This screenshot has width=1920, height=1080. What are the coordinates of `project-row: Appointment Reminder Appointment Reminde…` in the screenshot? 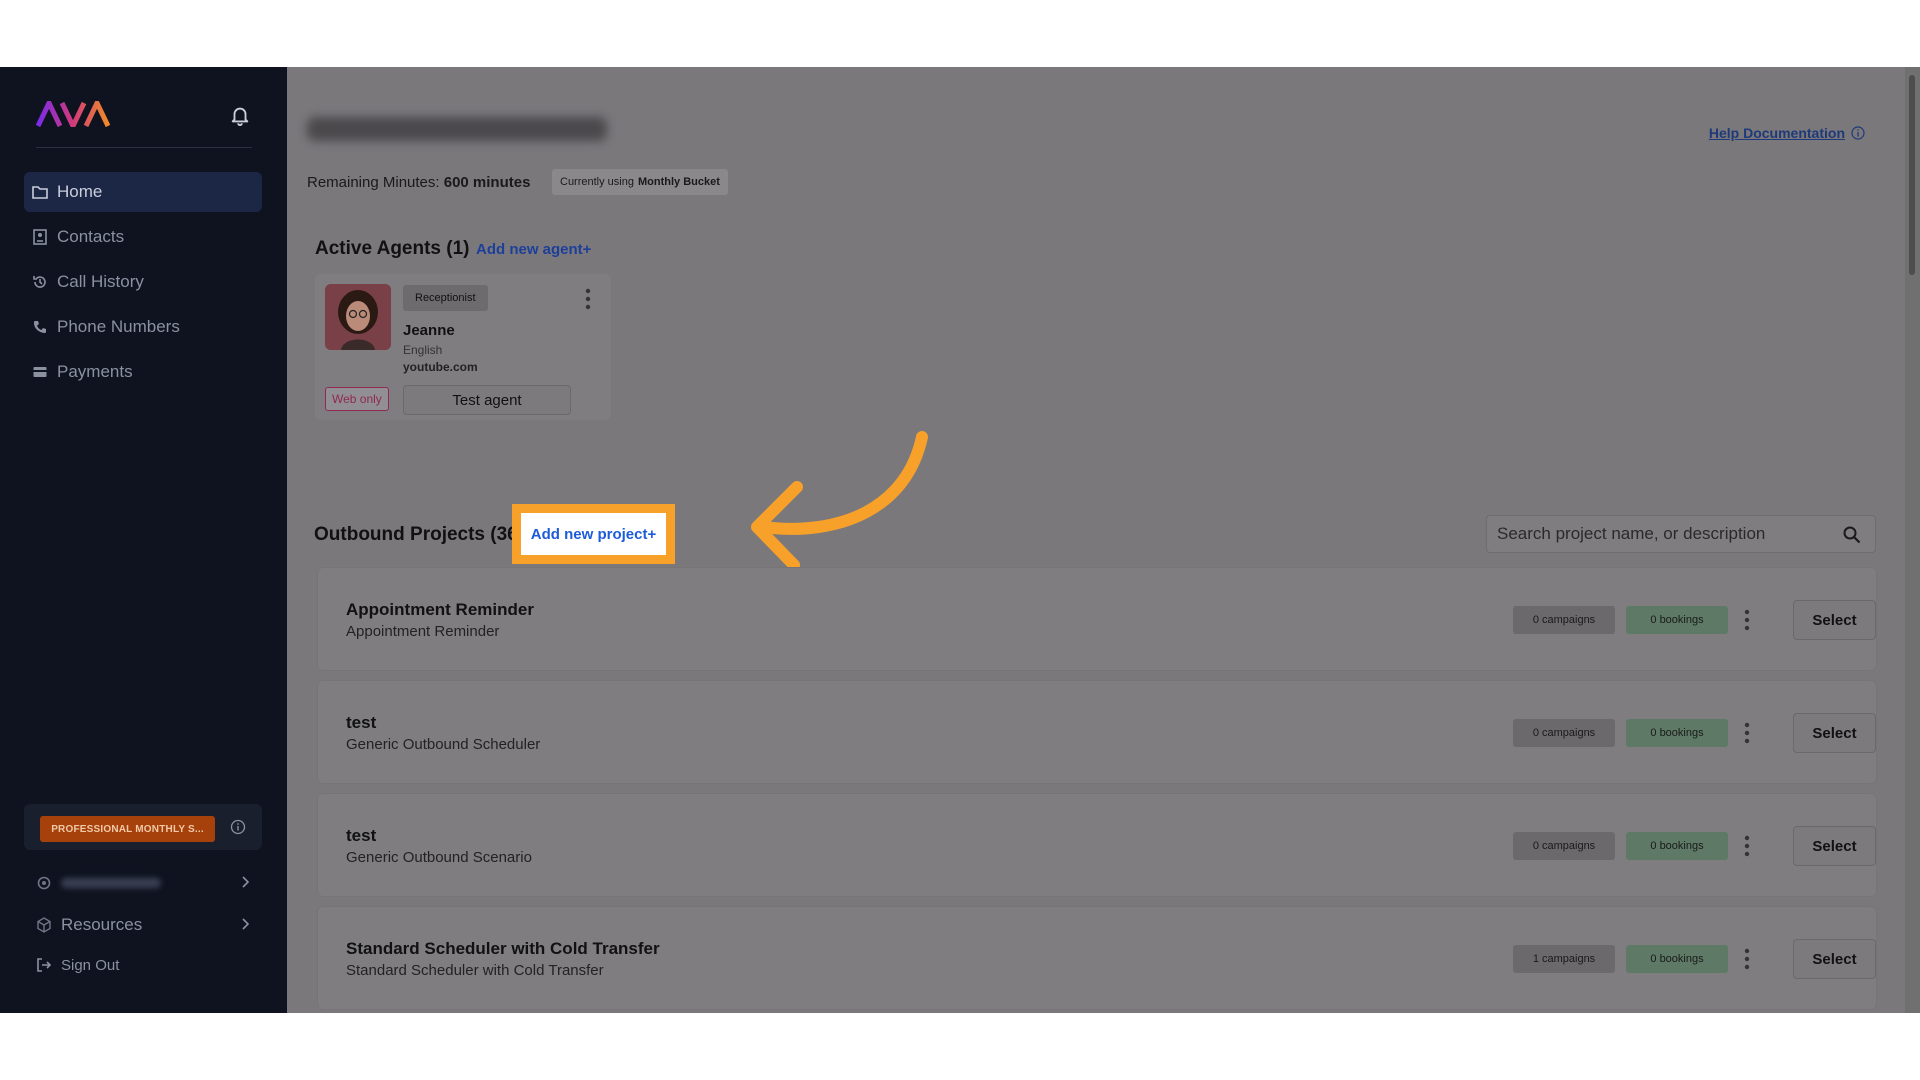 It's located at (1097, 619).